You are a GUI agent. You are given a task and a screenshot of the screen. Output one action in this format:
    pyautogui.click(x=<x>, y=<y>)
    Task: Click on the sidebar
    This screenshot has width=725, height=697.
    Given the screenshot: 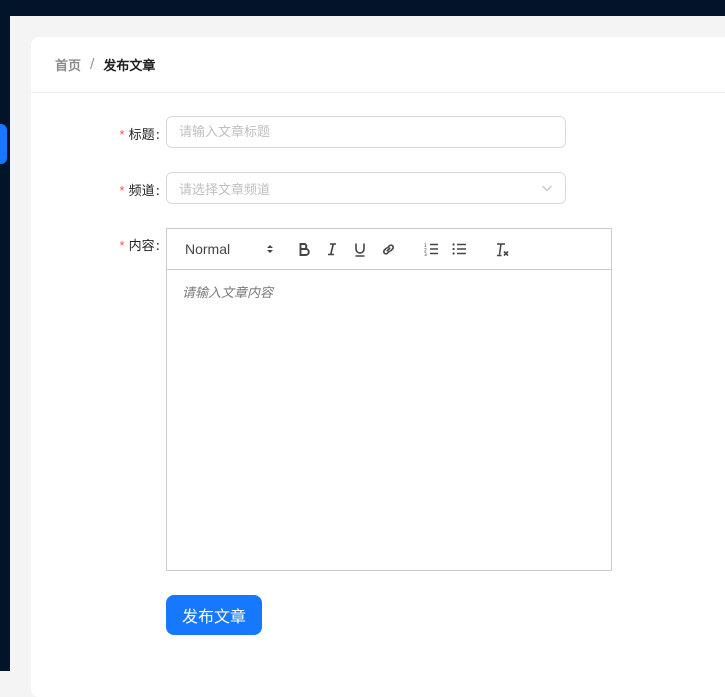 What is the action you would take?
    pyautogui.click(x=5, y=343)
    